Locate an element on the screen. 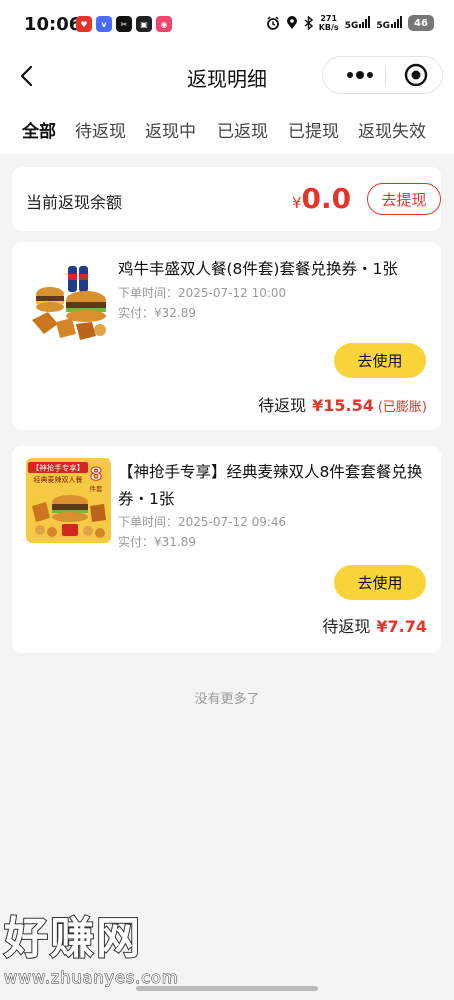 The image size is (454, 1000). tab-withdrawn: 已提现 is located at coordinates (313, 129).